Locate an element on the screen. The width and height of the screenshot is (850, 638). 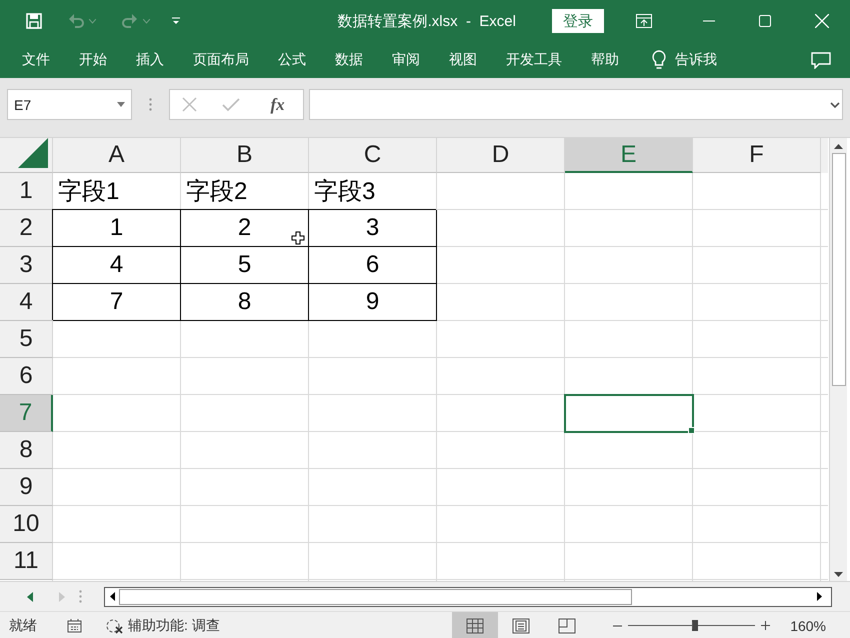
column-header: C is located at coordinates (373, 155).